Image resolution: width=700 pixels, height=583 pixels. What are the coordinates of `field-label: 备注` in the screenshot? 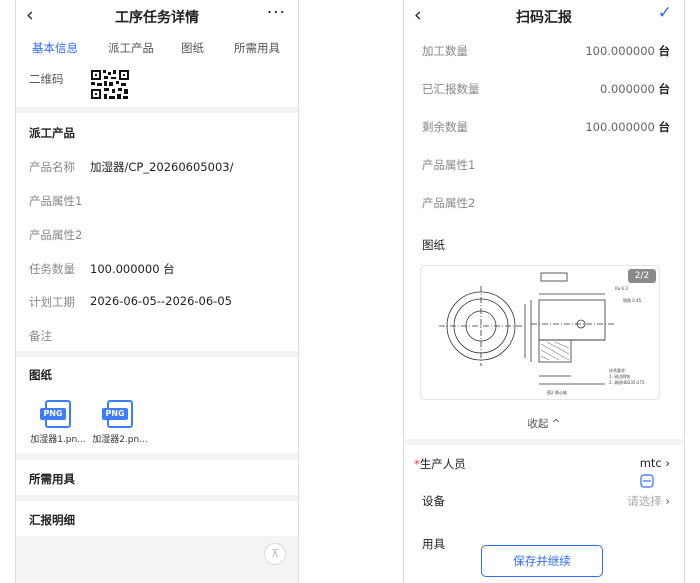 It's located at (40, 336).